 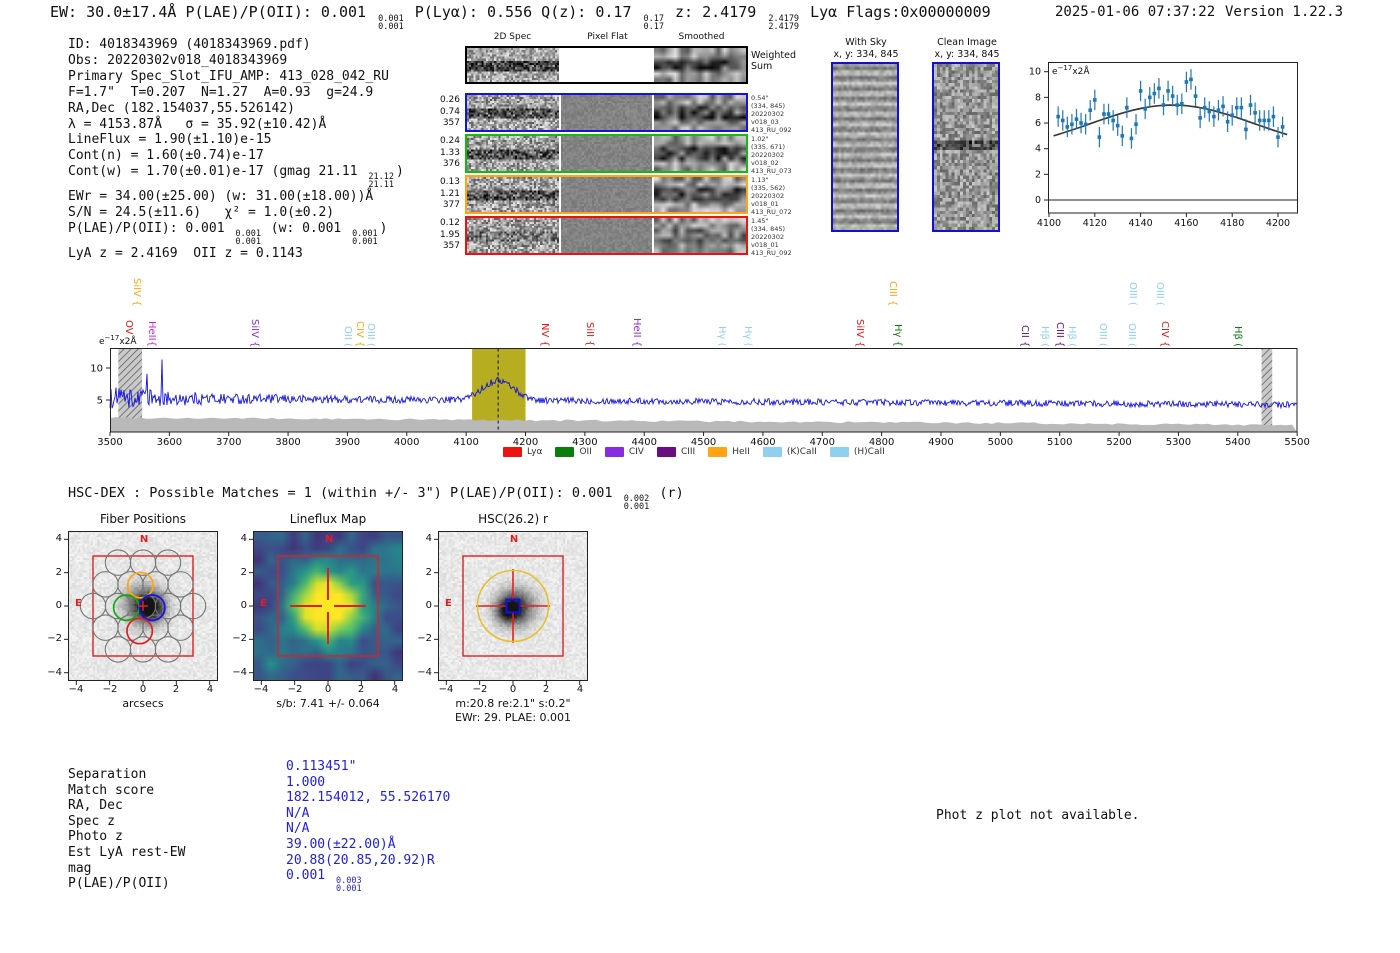 I want to click on with-sky-panel, so click(x=865, y=147).